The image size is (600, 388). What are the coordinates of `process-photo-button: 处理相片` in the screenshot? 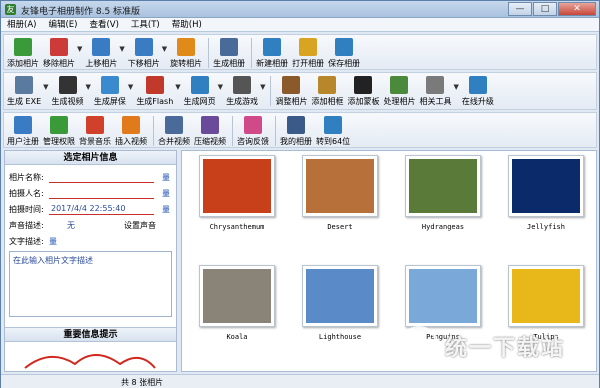 It's located at (399, 90).